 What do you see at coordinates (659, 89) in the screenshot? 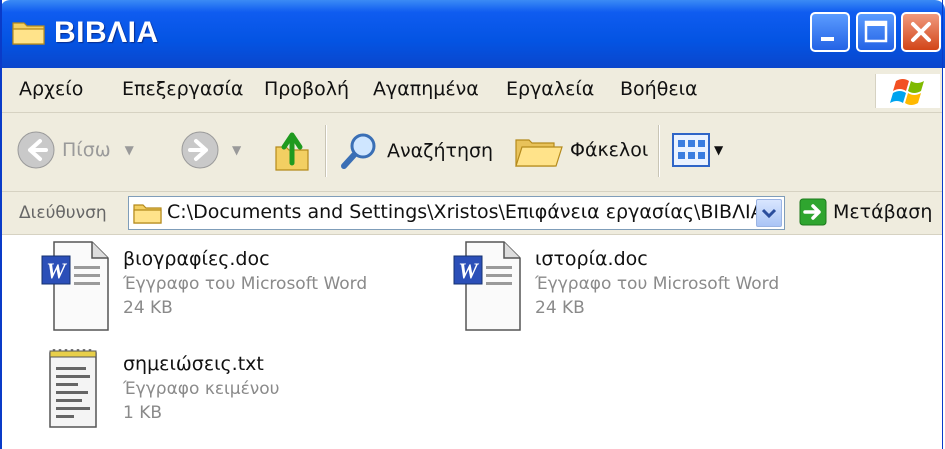
I see `menu-help: Βοήθεια` at bounding box center [659, 89].